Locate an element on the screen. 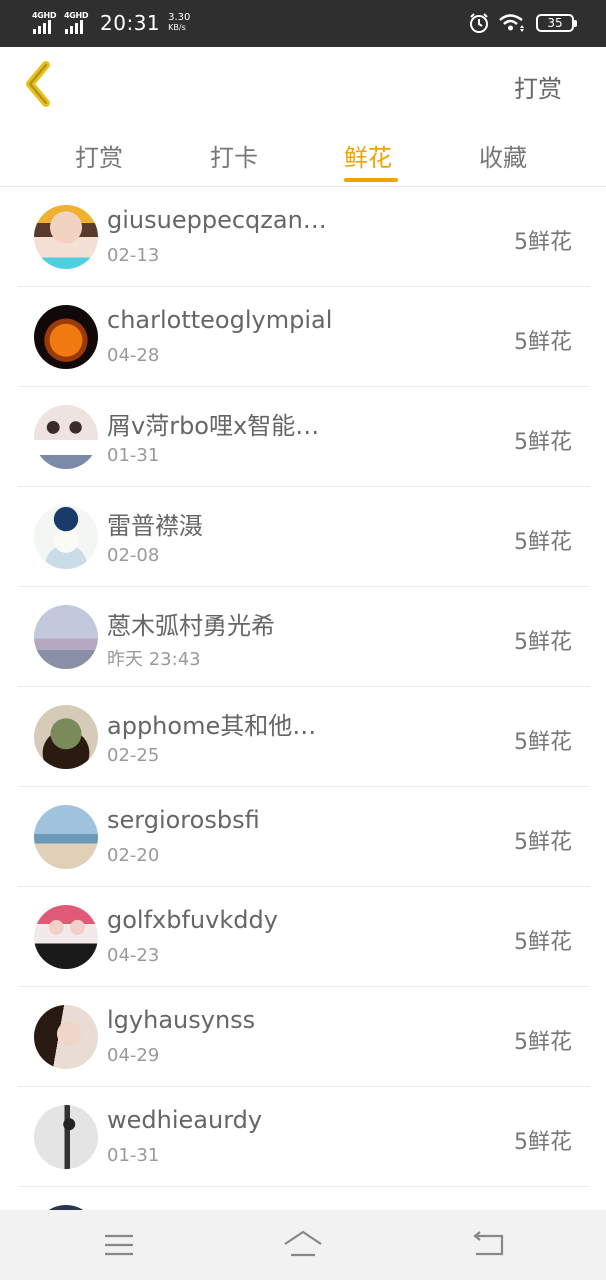  header: 打赏 is located at coordinates (303, 84).